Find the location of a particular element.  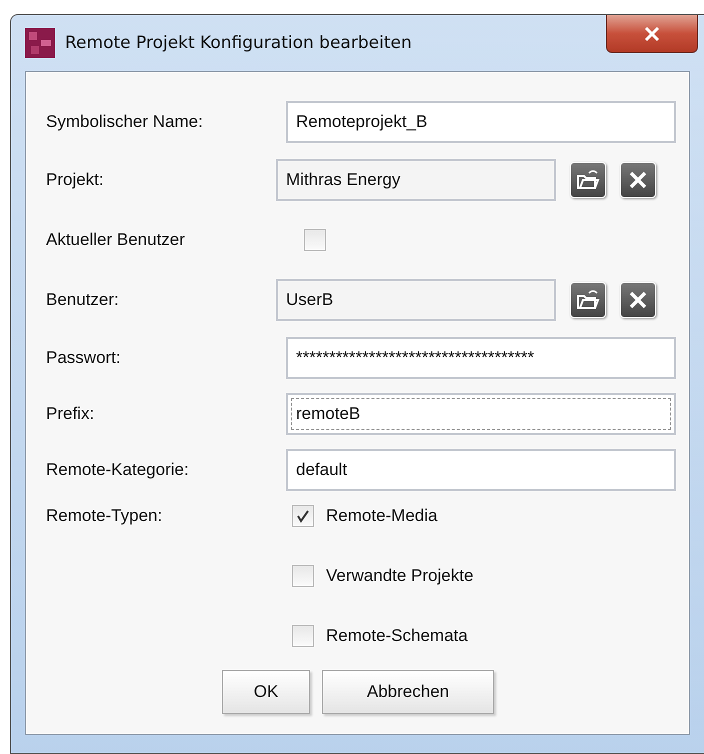

text-field: UserB is located at coordinates (416, 300).